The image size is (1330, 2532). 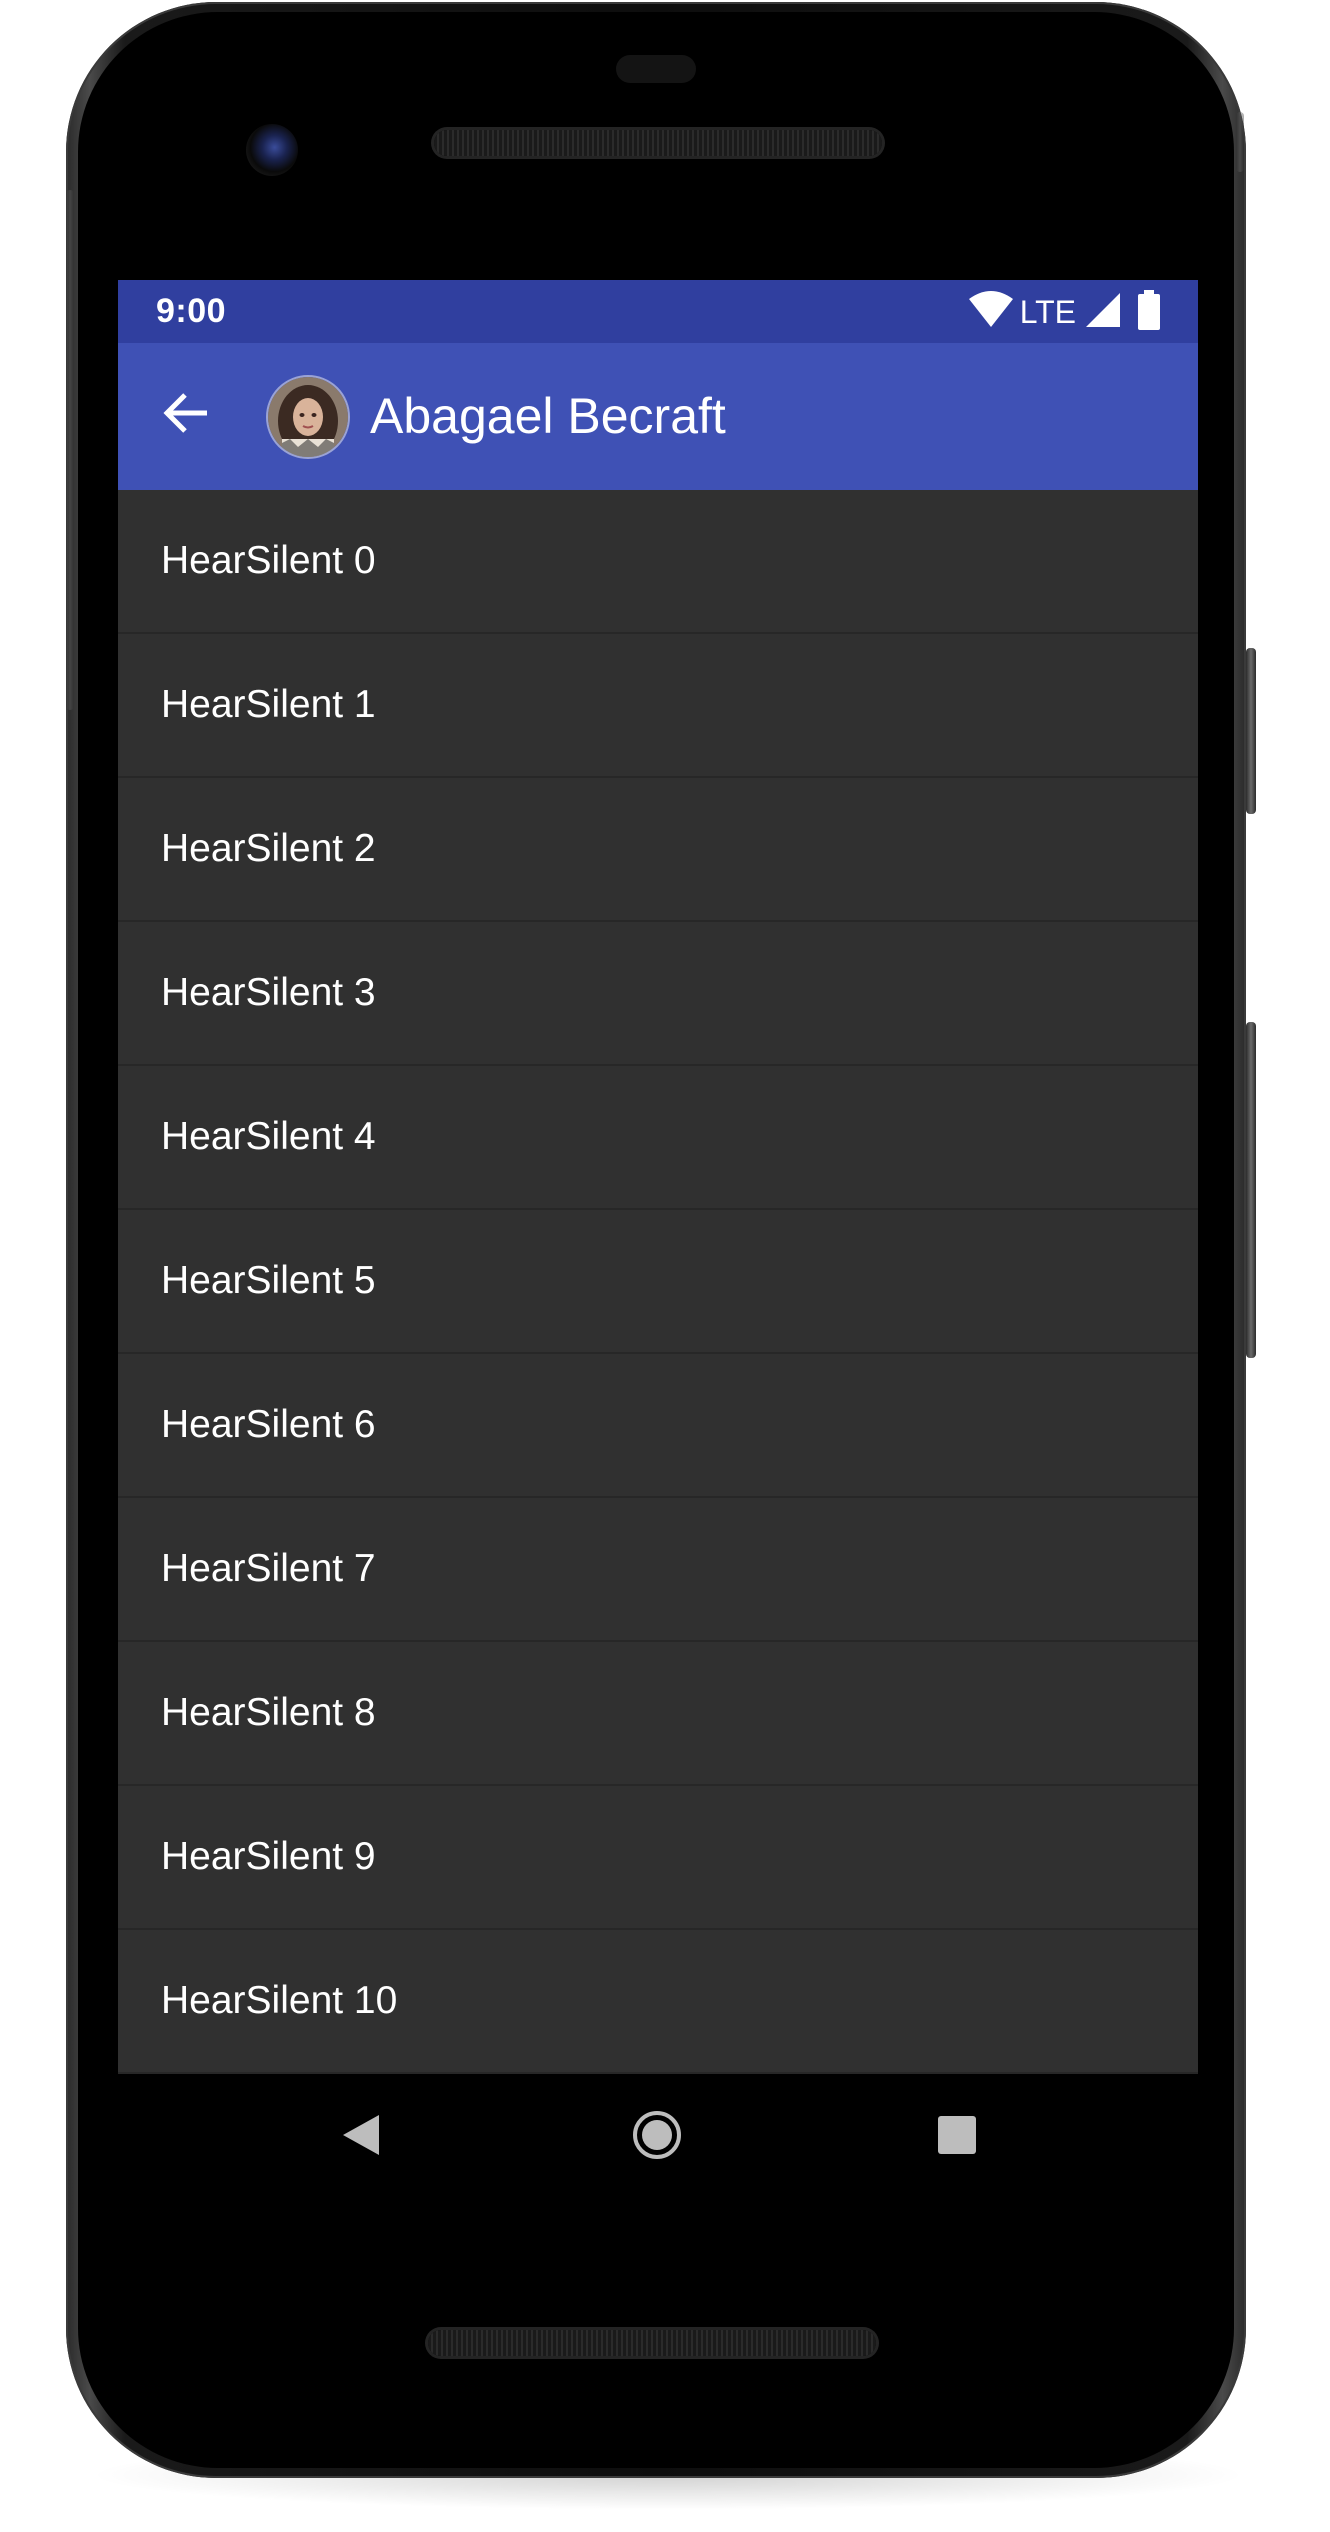 I want to click on nav-recents-button, so click(x=957, y=2137).